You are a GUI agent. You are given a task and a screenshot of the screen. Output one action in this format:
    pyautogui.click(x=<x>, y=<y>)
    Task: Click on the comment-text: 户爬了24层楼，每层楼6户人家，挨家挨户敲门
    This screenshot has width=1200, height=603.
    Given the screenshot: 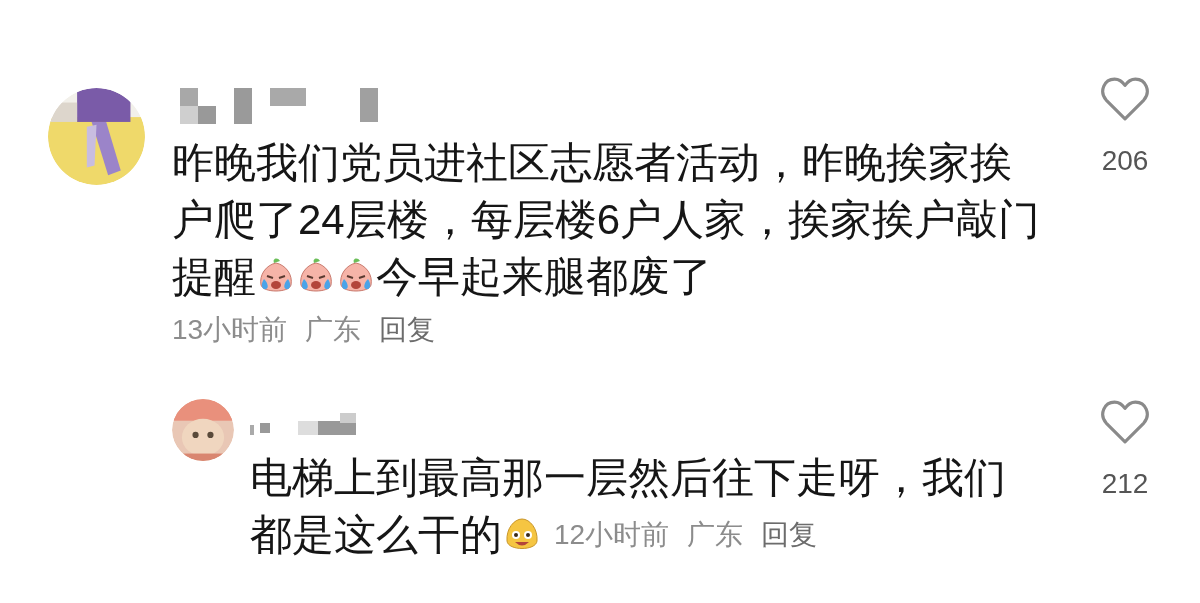 What is the action you would take?
    pyautogui.click(x=606, y=220)
    